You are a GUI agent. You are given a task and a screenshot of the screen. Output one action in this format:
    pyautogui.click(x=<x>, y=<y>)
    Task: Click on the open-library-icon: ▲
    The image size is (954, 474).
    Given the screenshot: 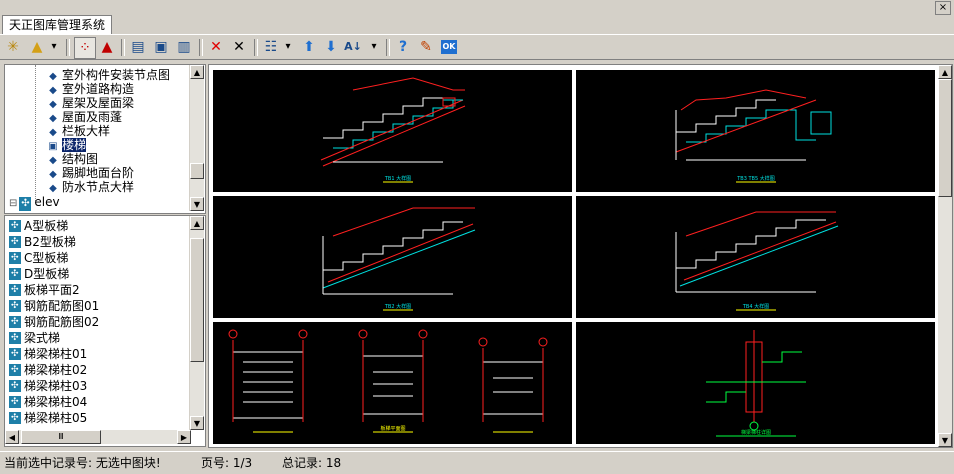 What is the action you would take?
    pyautogui.click(x=37, y=47)
    